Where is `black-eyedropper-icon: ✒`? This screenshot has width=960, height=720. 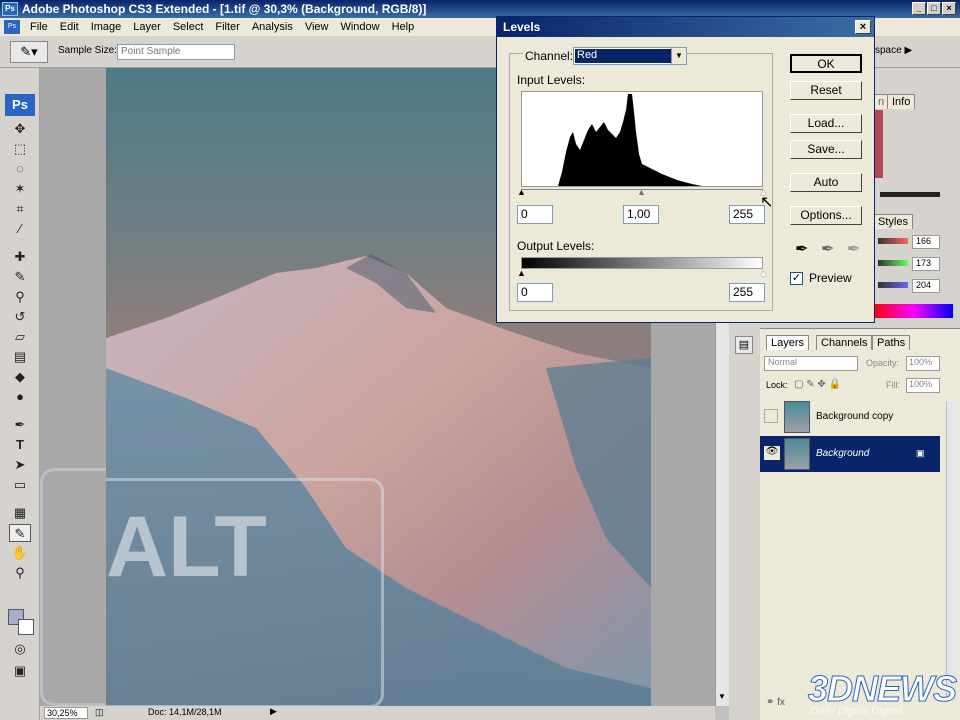 black-eyedropper-icon: ✒ is located at coordinates (801, 249).